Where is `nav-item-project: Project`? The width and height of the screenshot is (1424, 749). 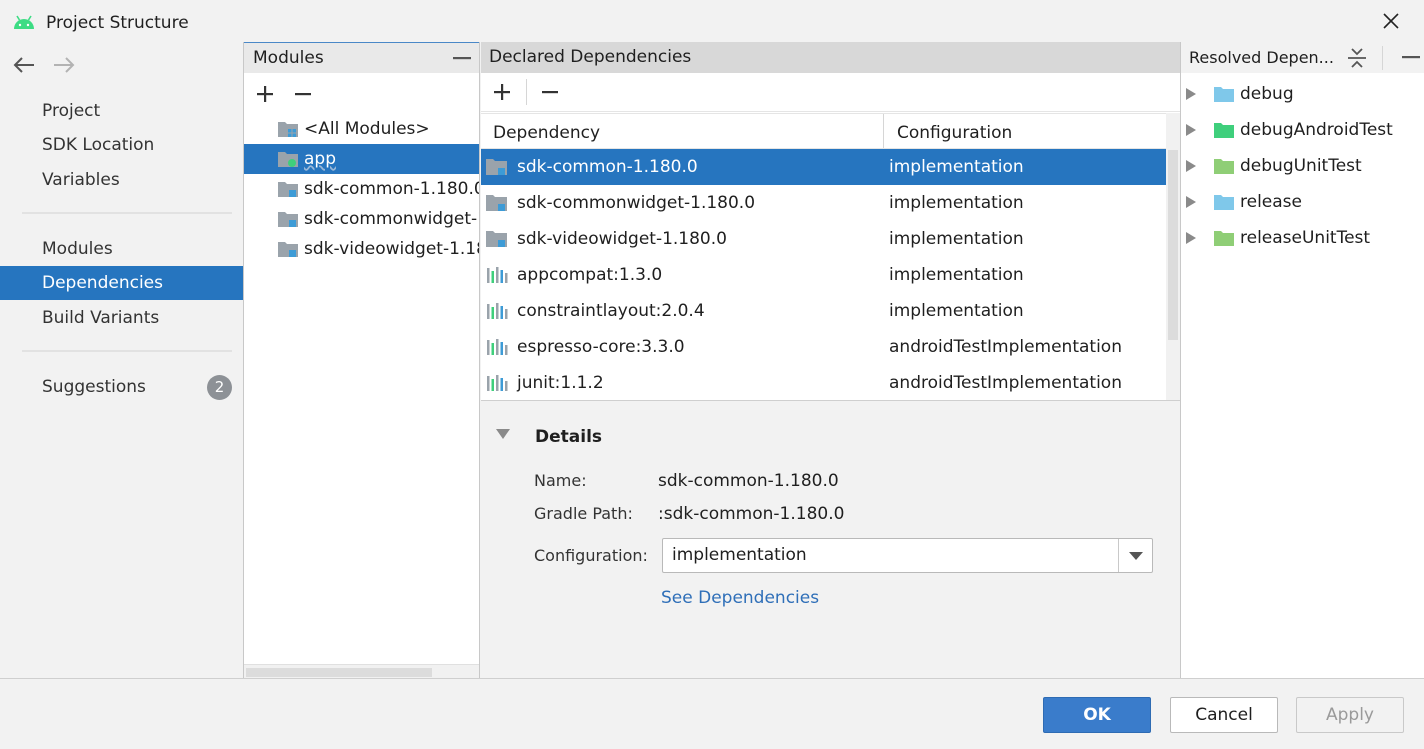
nav-item-project: Project is located at coordinates (121, 111).